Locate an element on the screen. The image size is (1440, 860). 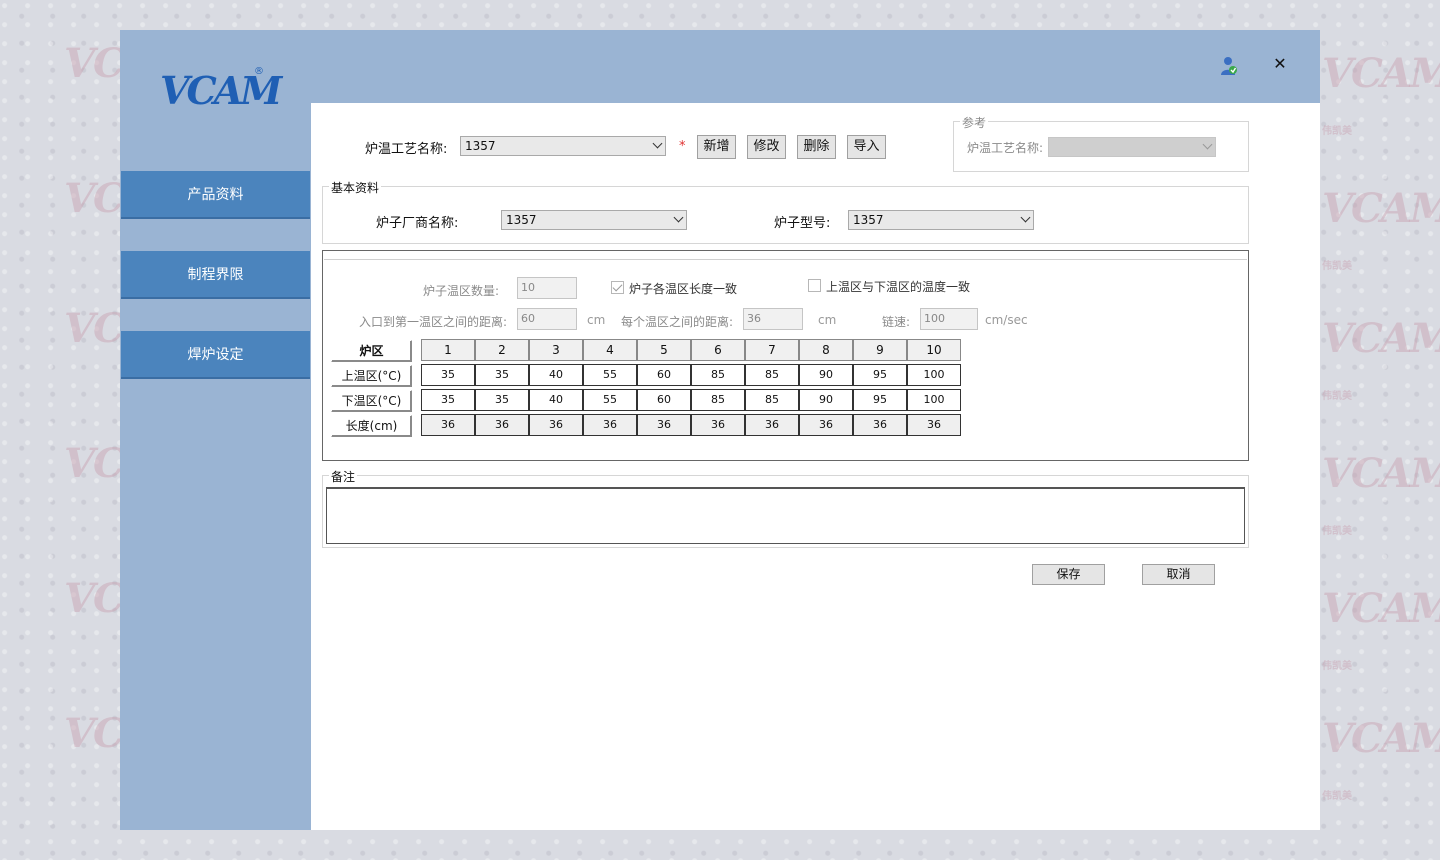
zone-number-cell: 1 is located at coordinates (448, 350).